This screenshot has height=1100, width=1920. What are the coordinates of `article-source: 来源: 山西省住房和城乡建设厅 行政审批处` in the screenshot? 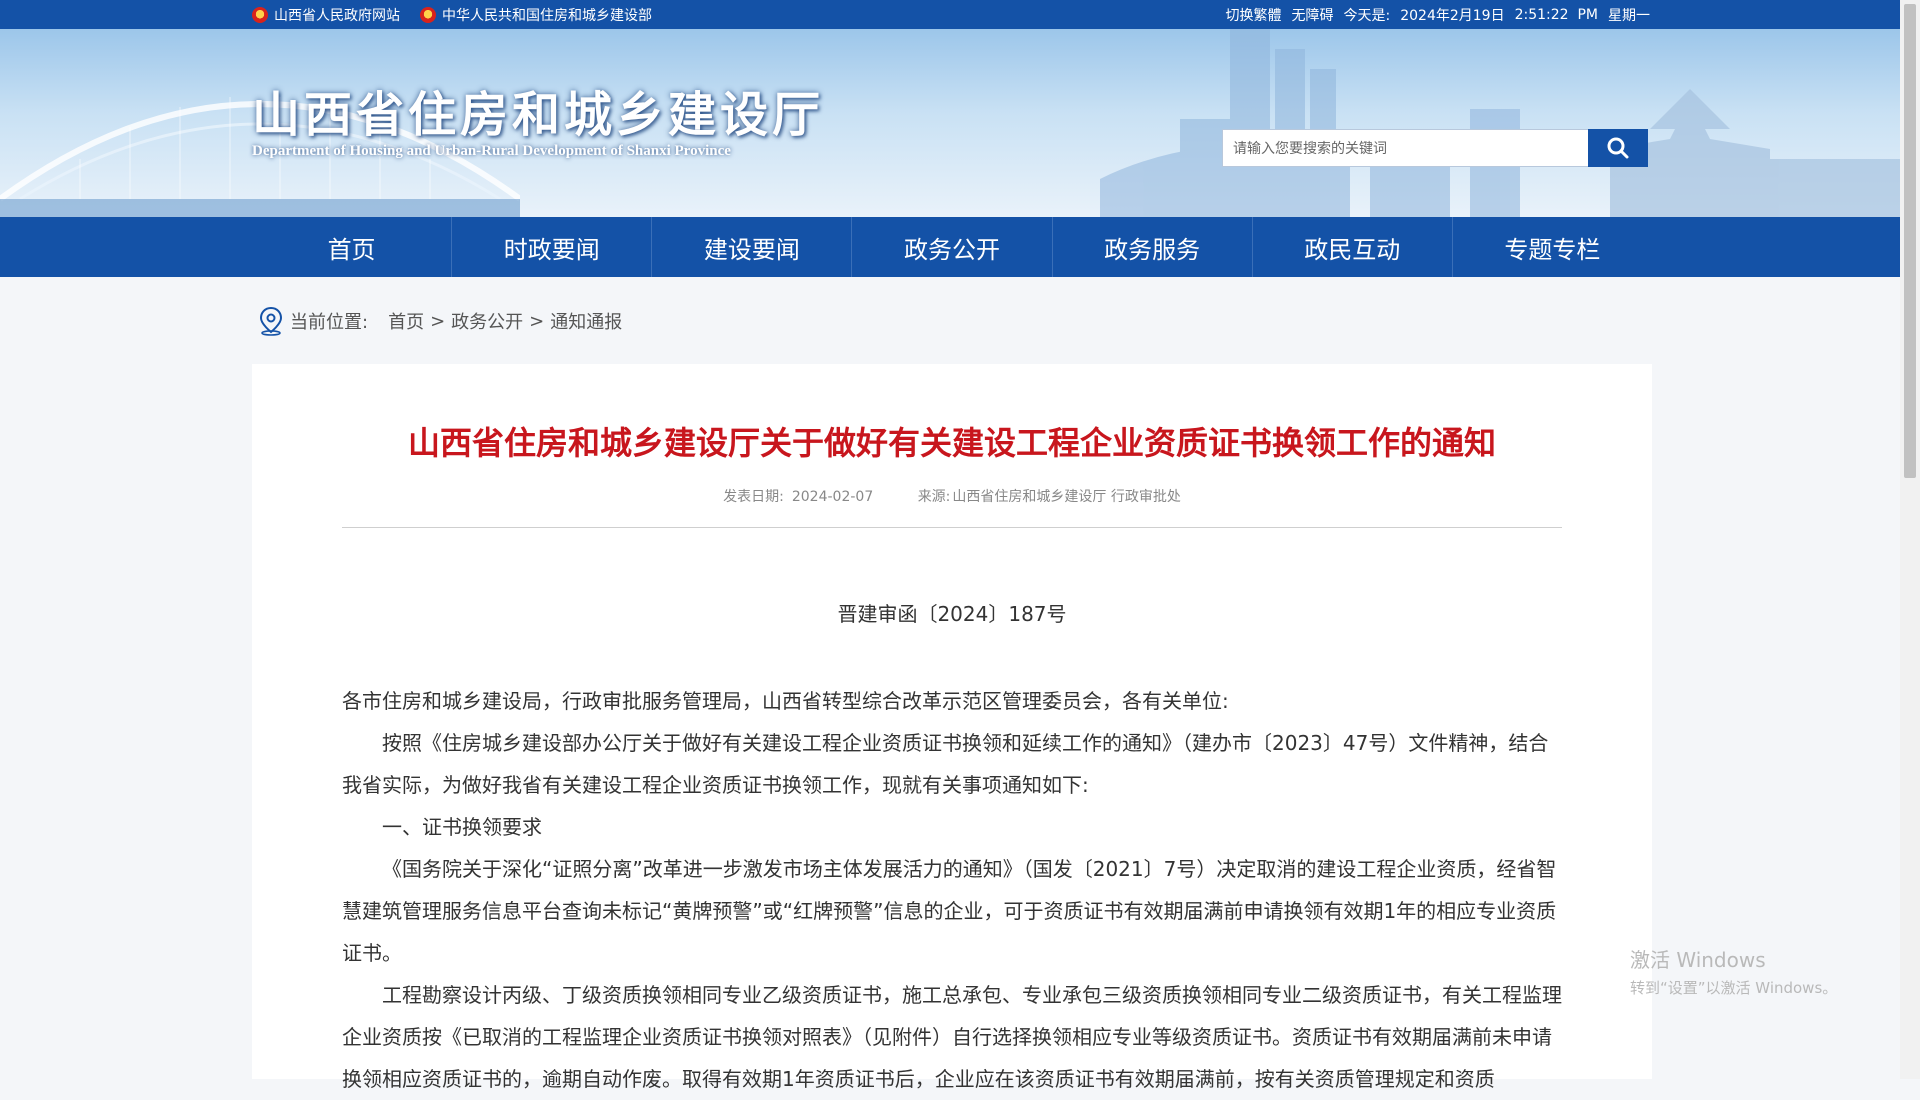 It's located at (1049, 497).